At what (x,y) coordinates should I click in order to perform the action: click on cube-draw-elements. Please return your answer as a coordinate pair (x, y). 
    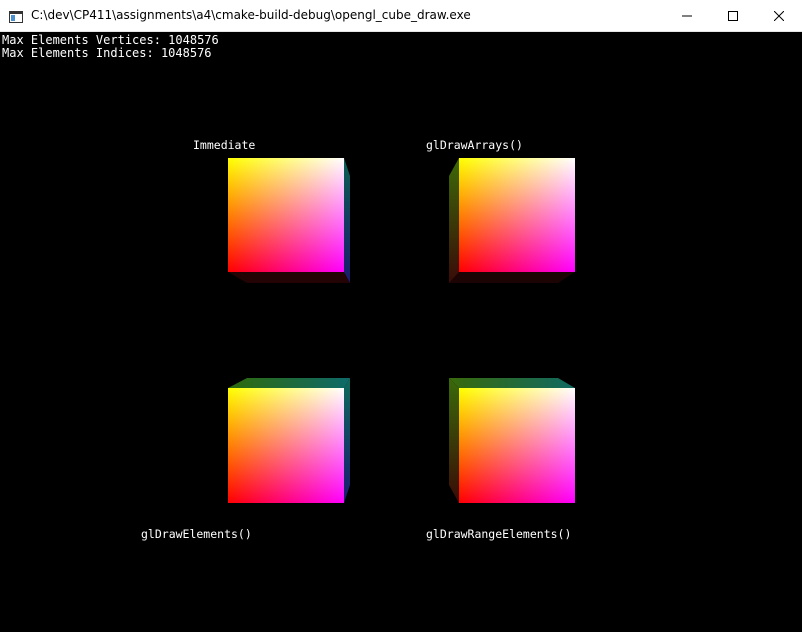
    Looking at the image, I should click on (292, 442).